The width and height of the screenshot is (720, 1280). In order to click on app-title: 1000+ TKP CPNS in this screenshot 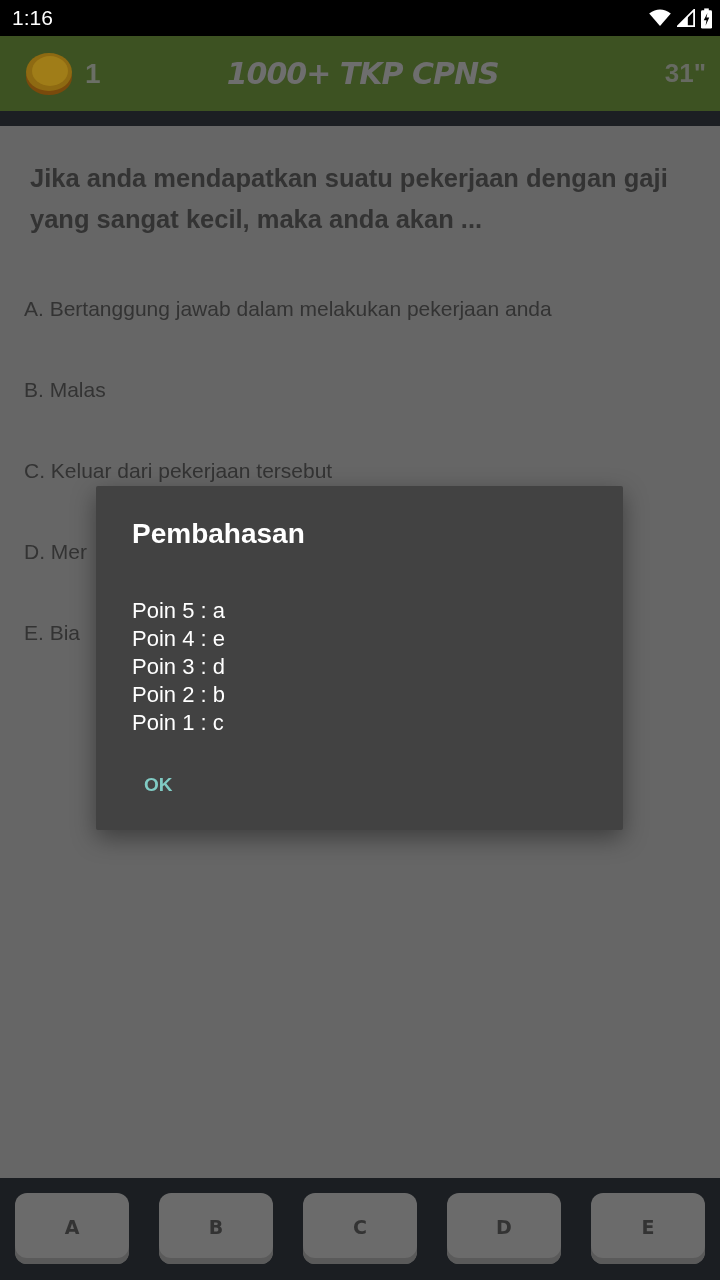, I will do `click(362, 73)`.